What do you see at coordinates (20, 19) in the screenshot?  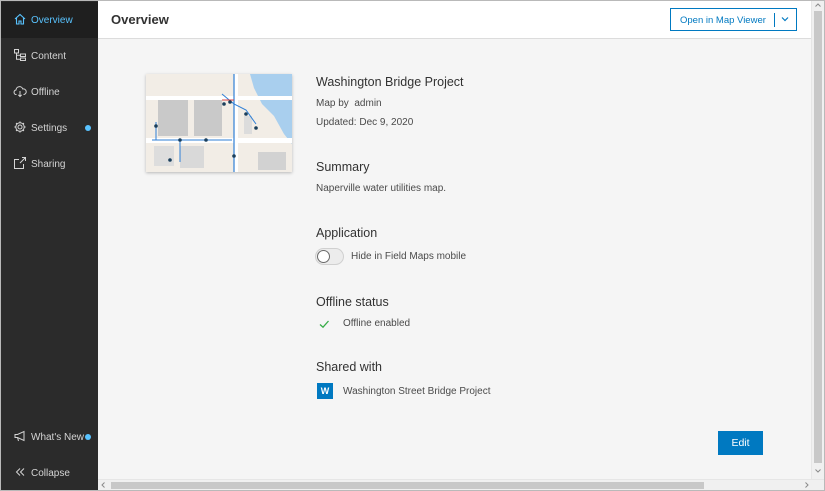 I see `home-icon` at bounding box center [20, 19].